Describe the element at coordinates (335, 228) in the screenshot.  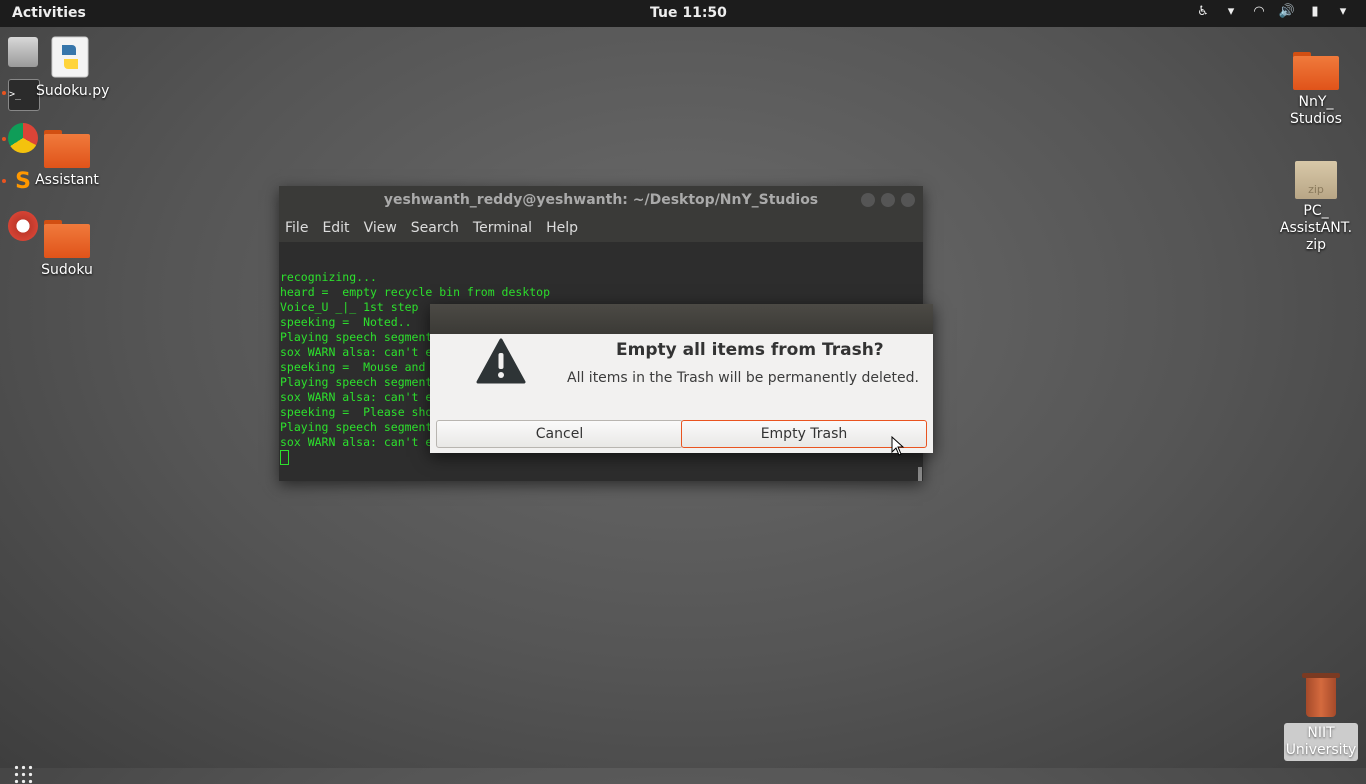
I see `menu-edit: Edit` at that location.